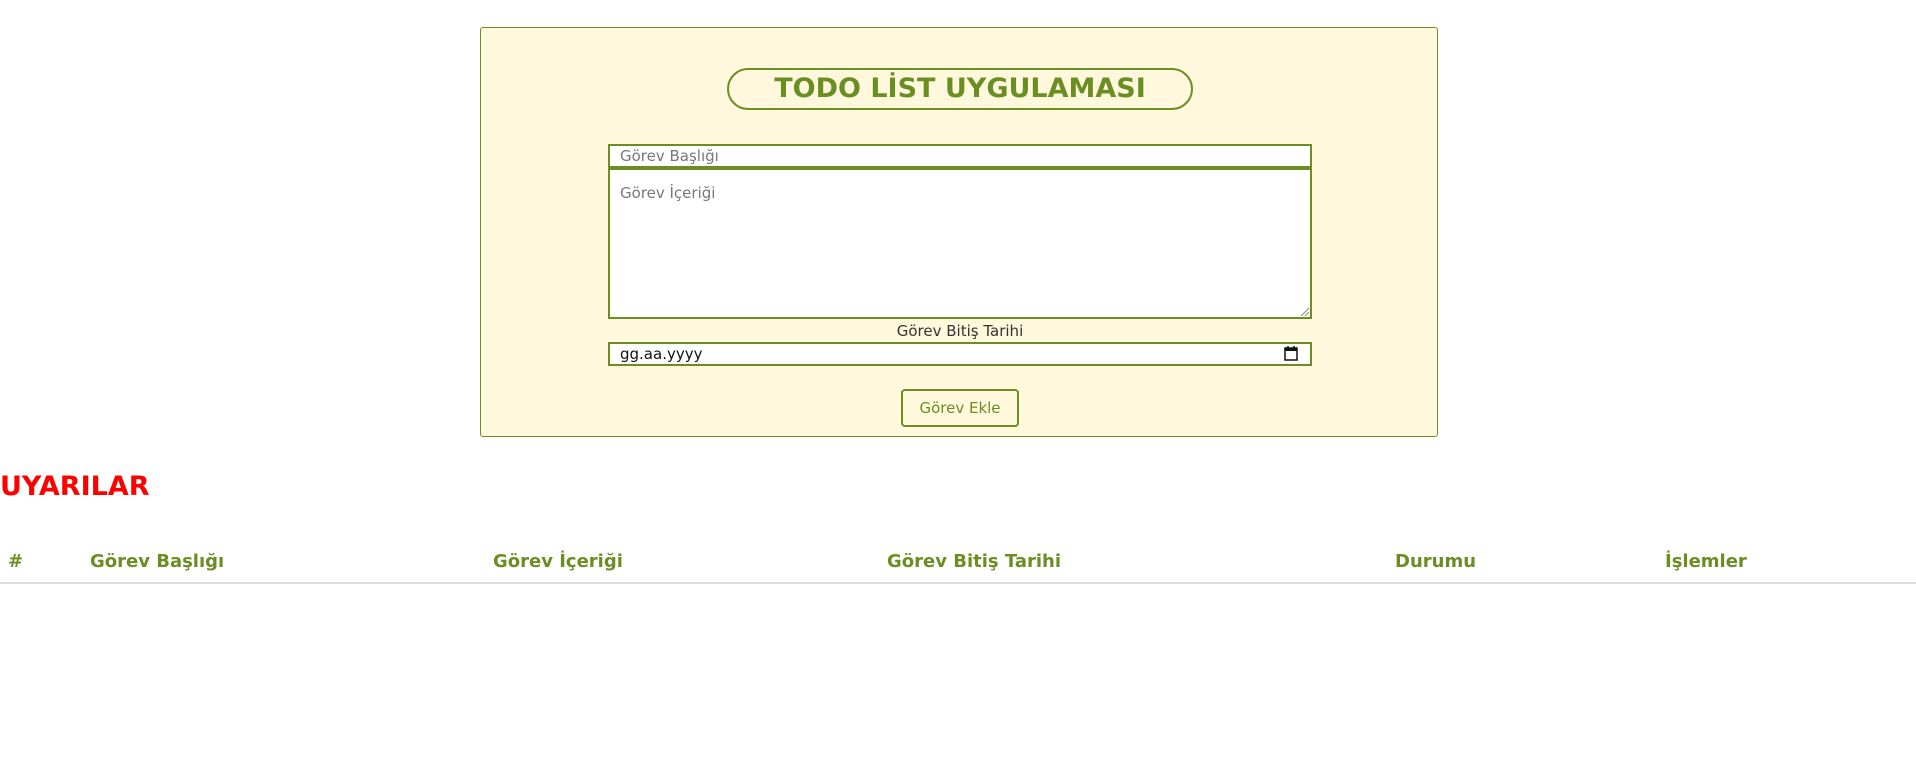 Image resolution: width=1916 pixels, height=773 pixels. I want to click on column-header-status: Durumu, so click(1436, 561).